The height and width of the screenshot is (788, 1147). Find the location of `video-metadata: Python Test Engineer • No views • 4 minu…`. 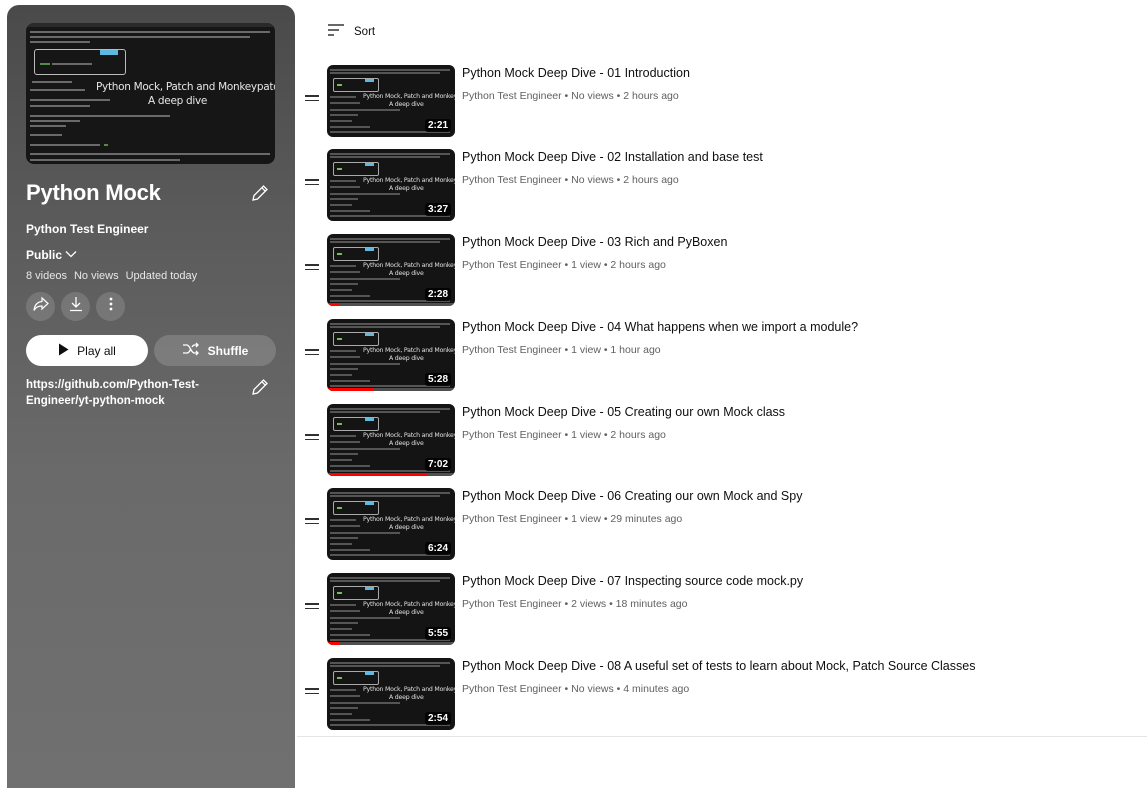

video-metadata: Python Test Engineer • No views • 4 minu… is located at coordinates (575, 689).